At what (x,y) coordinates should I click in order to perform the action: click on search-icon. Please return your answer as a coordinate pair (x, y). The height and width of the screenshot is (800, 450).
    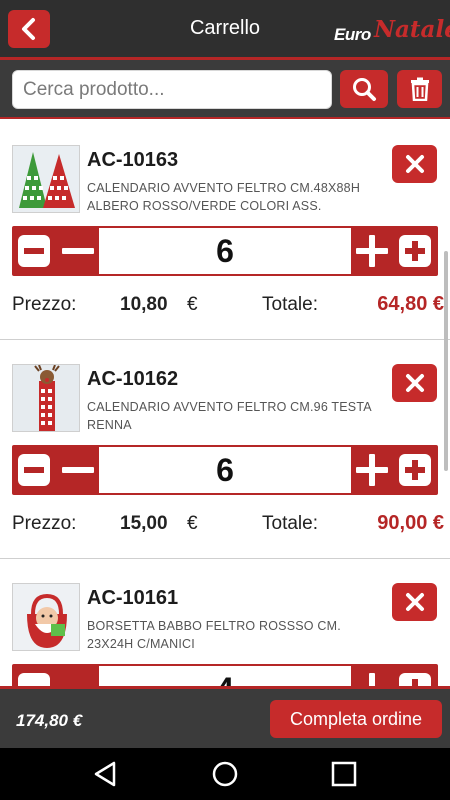
    Looking at the image, I should click on (364, 89).